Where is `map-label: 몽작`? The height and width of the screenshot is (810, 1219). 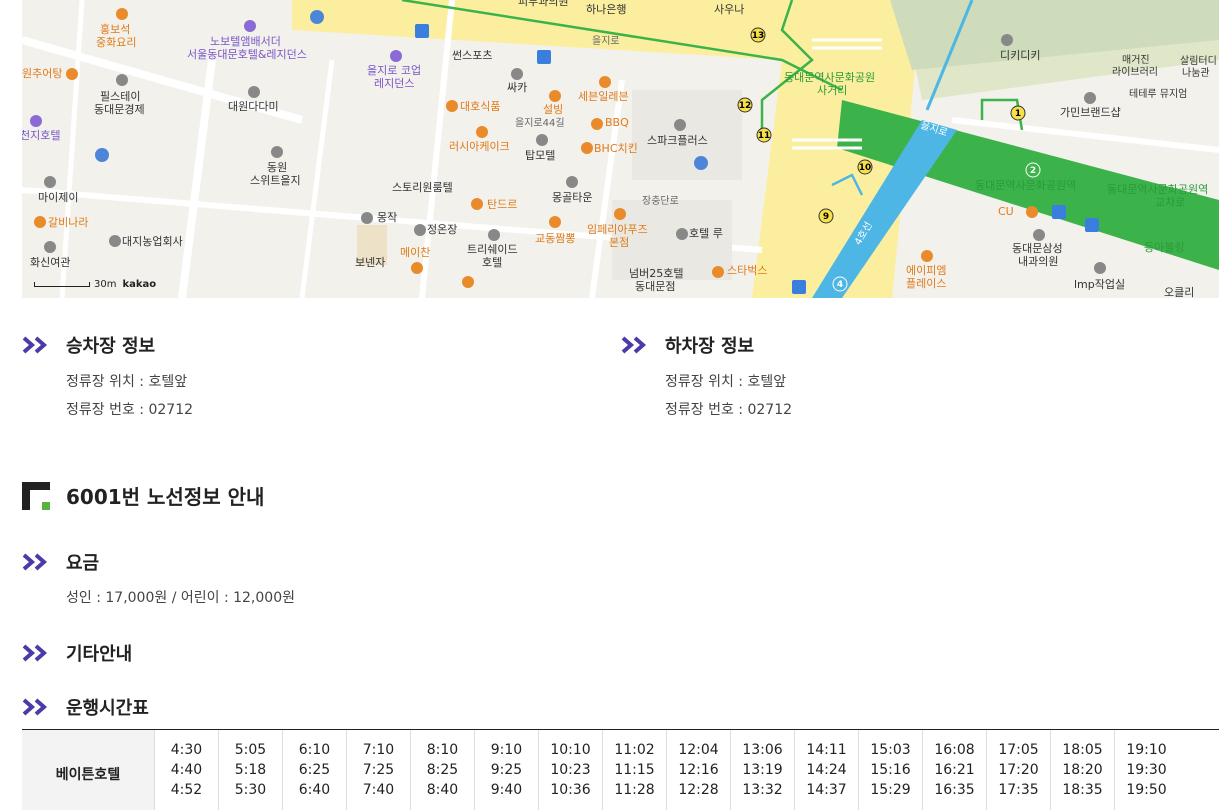 map-label: 몽작 is located at coordinates (387, 217).